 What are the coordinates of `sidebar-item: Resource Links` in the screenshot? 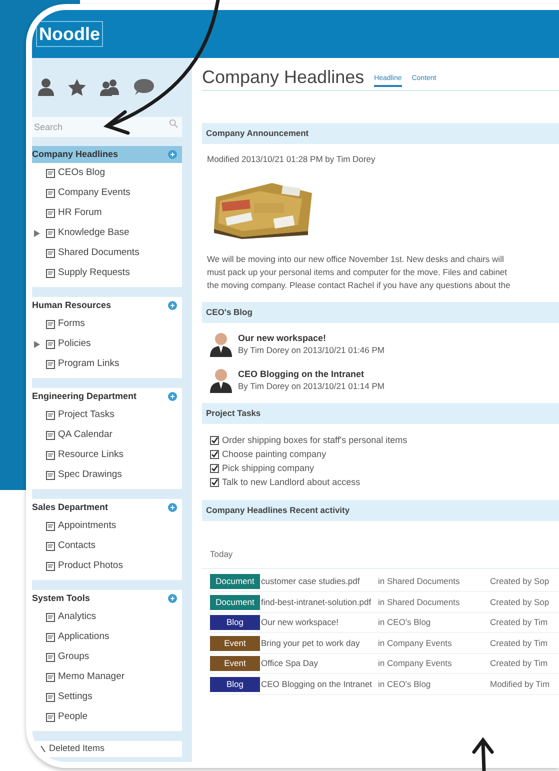 It's located at (91, 455).